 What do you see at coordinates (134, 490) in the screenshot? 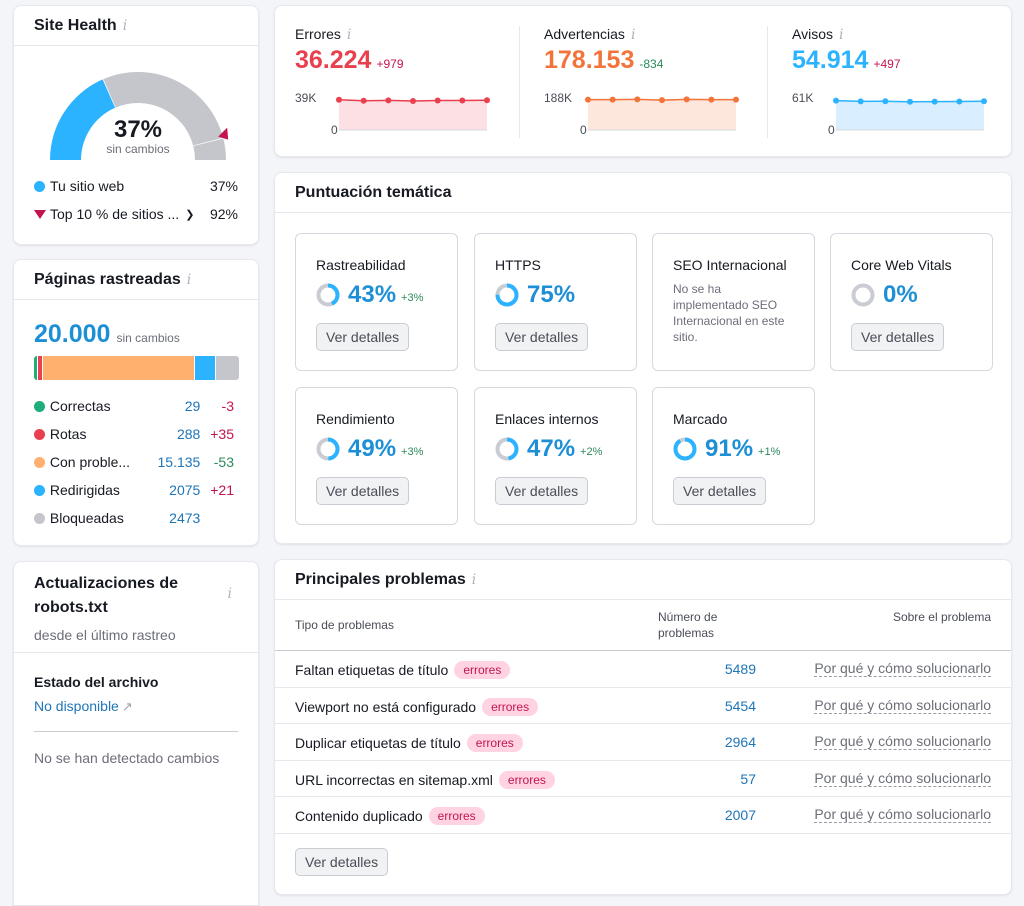
I see `crawled-row: Redirigidas 2075 +21` at bounding box center [134, 490].